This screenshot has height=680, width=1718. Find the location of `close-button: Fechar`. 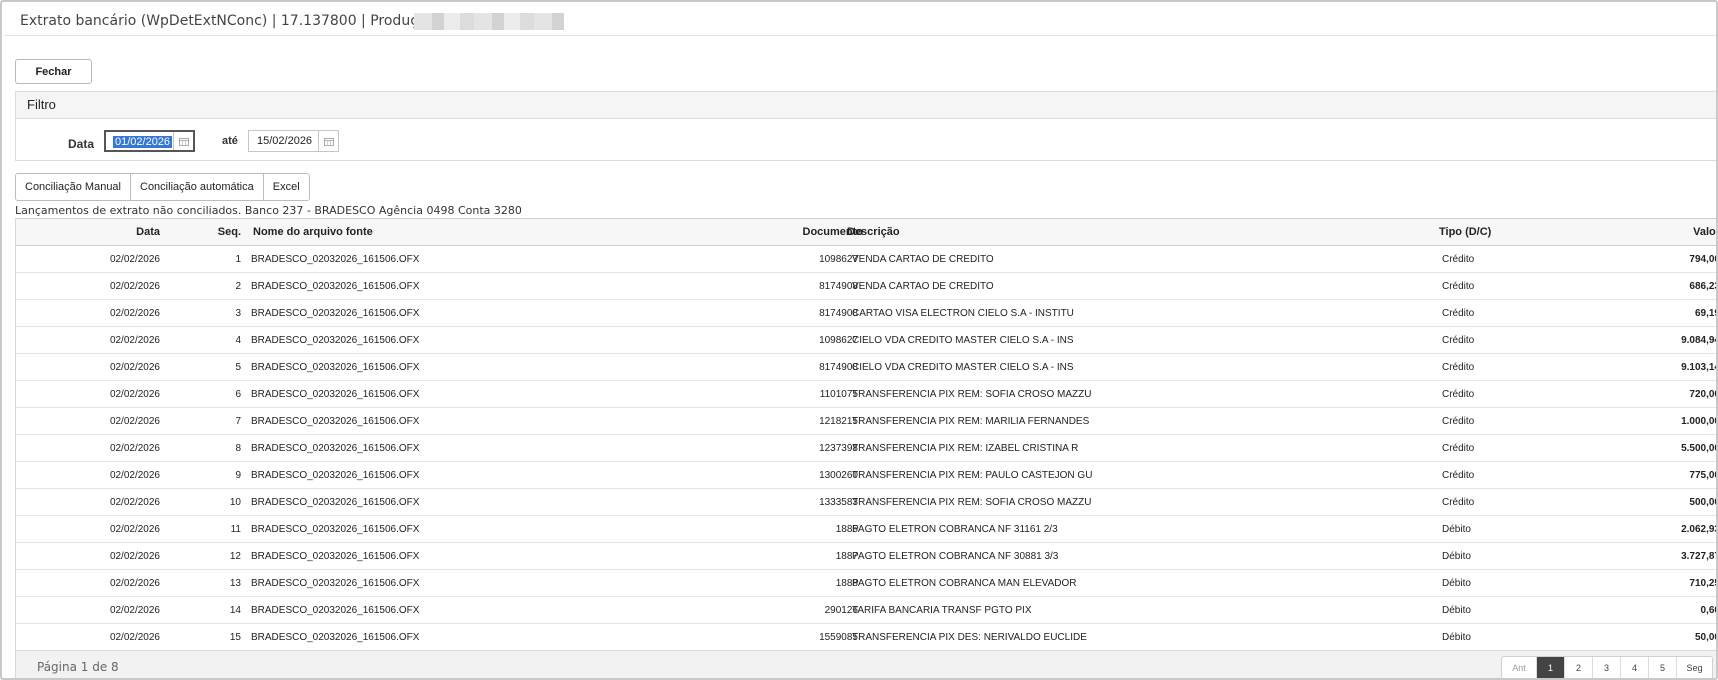

close-button: Fechar is located at coordinates (53, 71).